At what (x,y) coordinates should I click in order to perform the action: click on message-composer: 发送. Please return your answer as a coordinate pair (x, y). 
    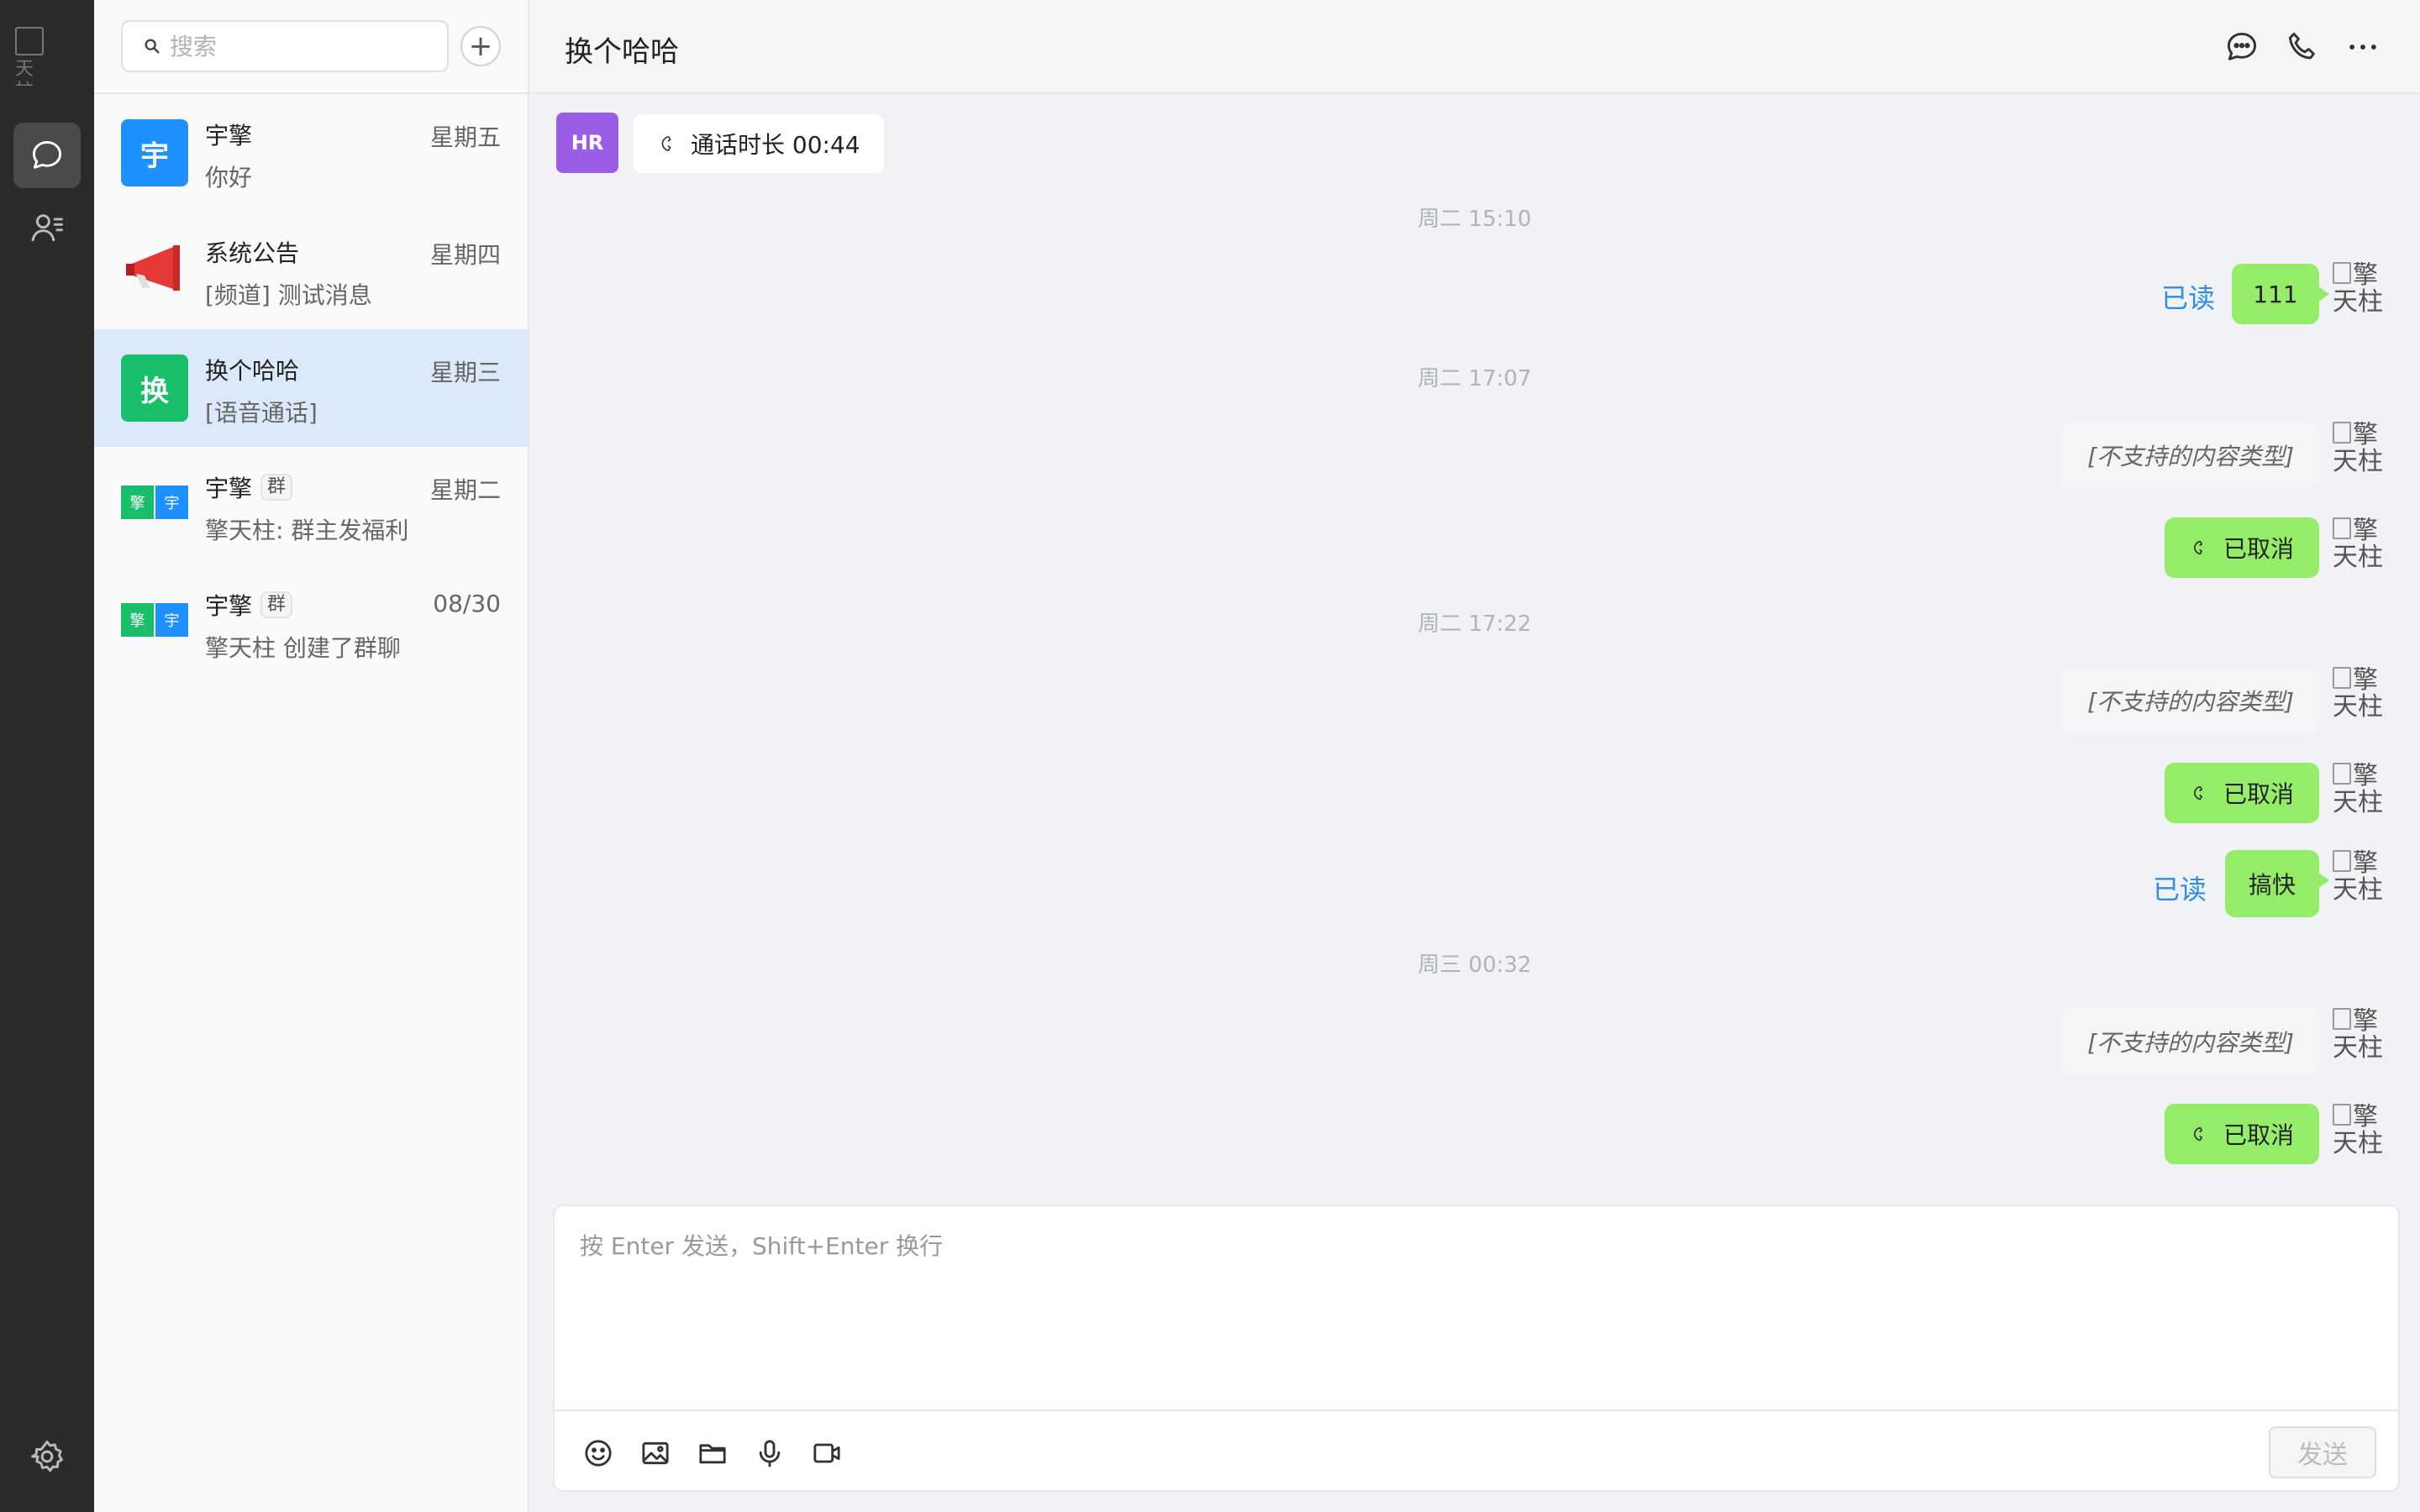
    Looking at the image, I should click on (1476, 1348).